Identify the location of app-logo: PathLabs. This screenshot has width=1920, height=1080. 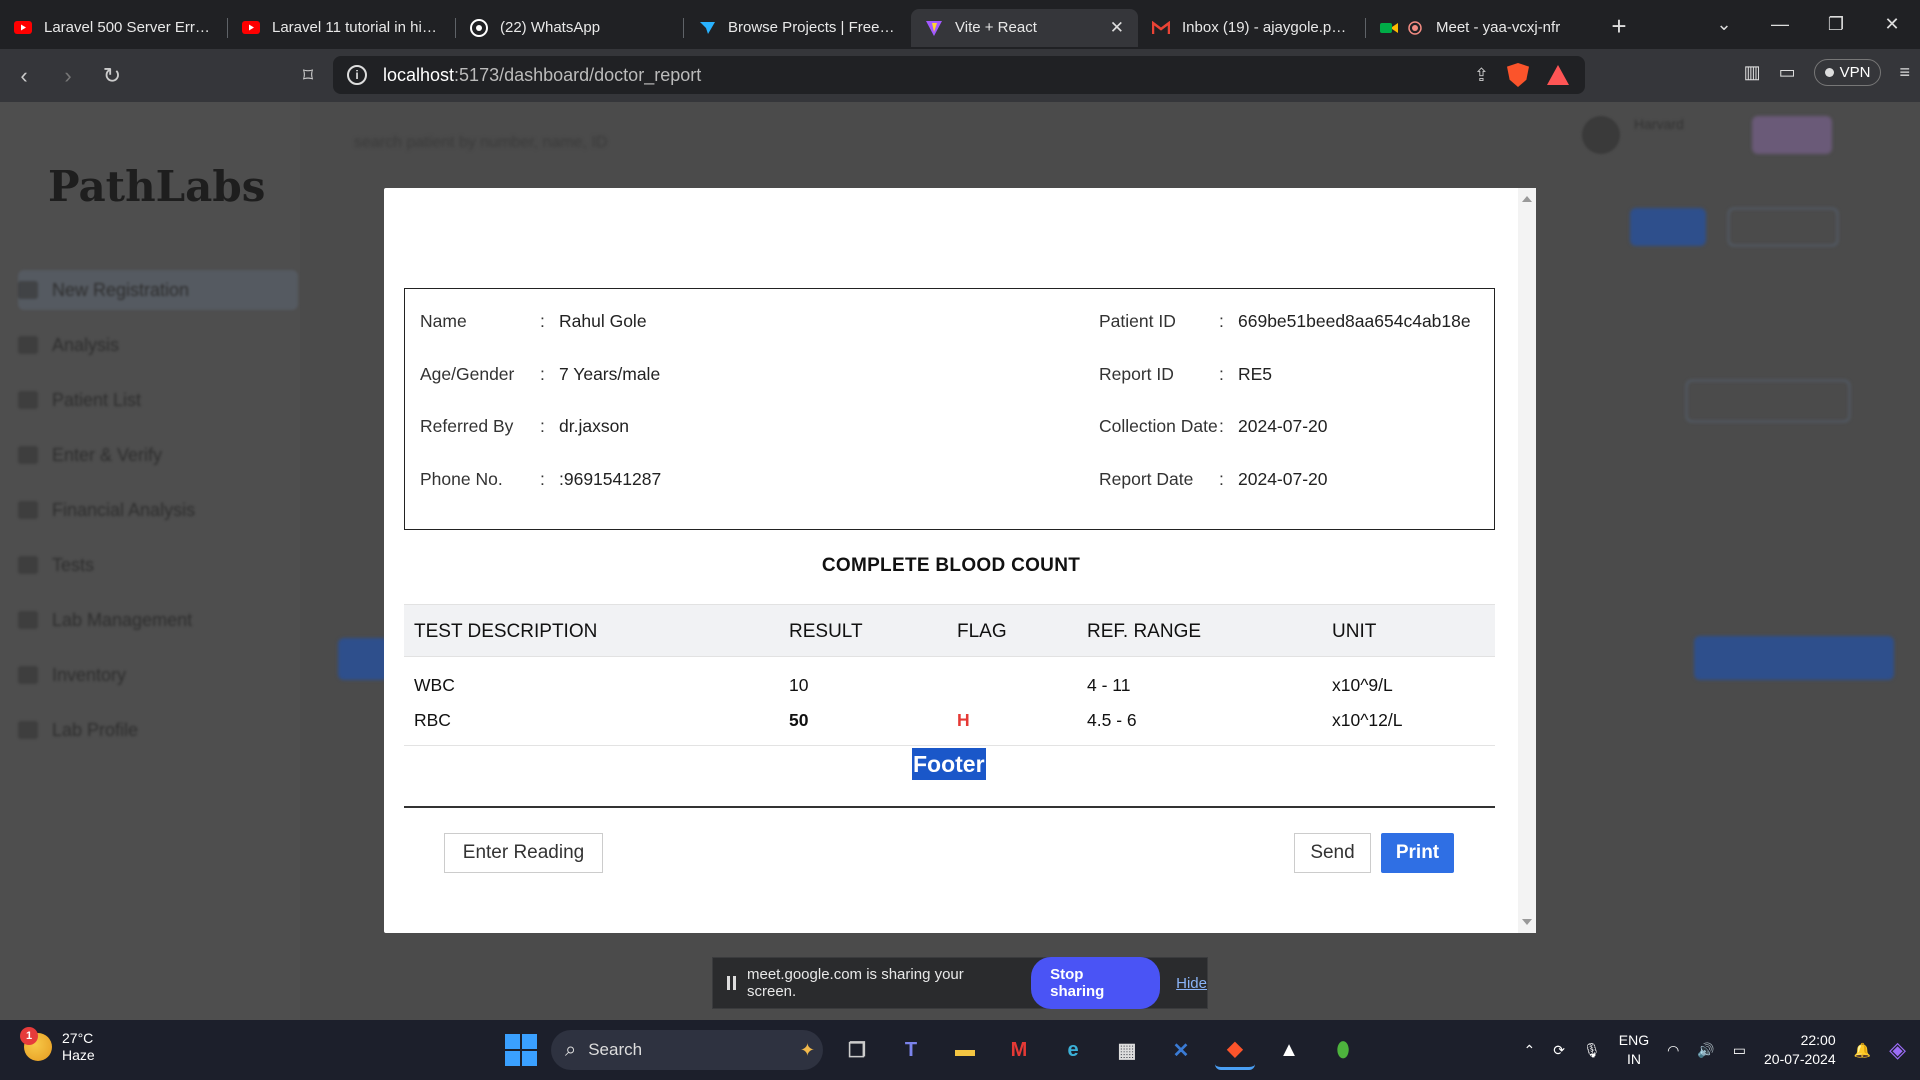
(157, 186).